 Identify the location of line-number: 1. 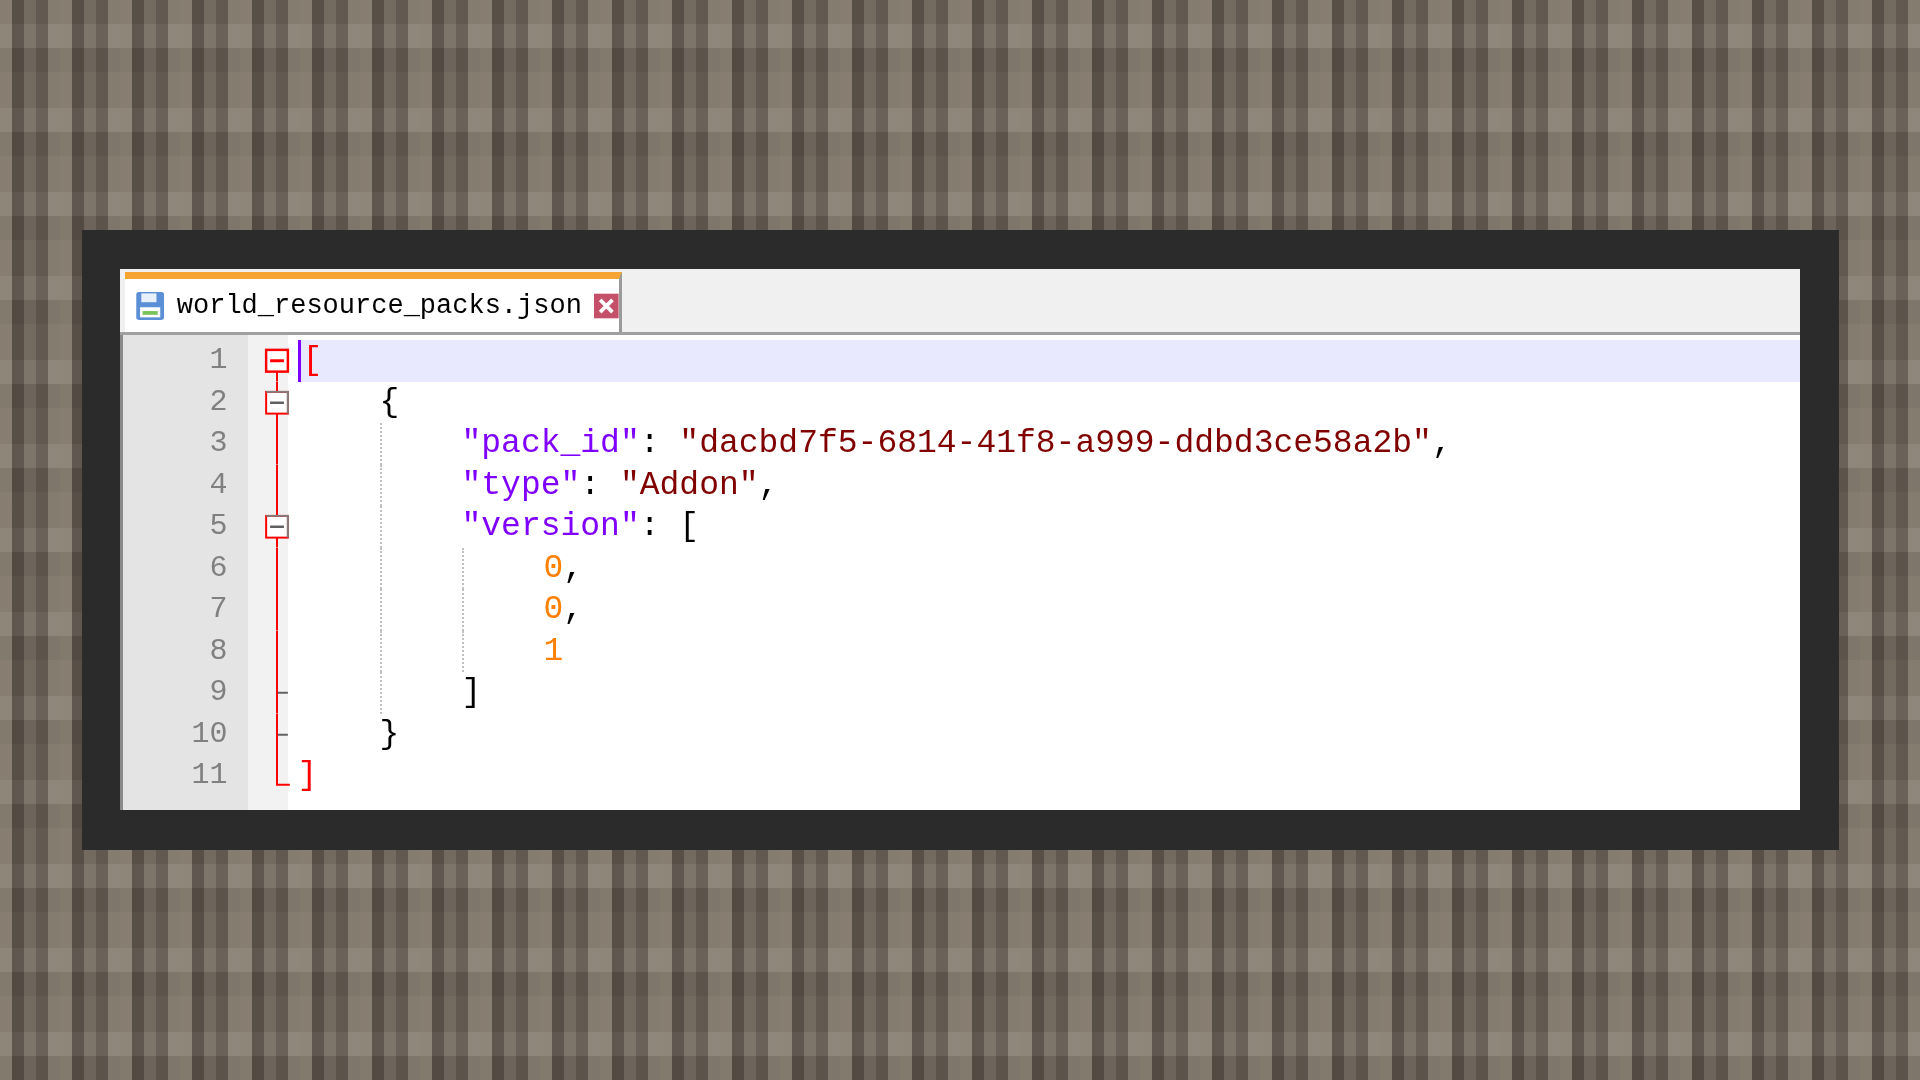
(218, 360).